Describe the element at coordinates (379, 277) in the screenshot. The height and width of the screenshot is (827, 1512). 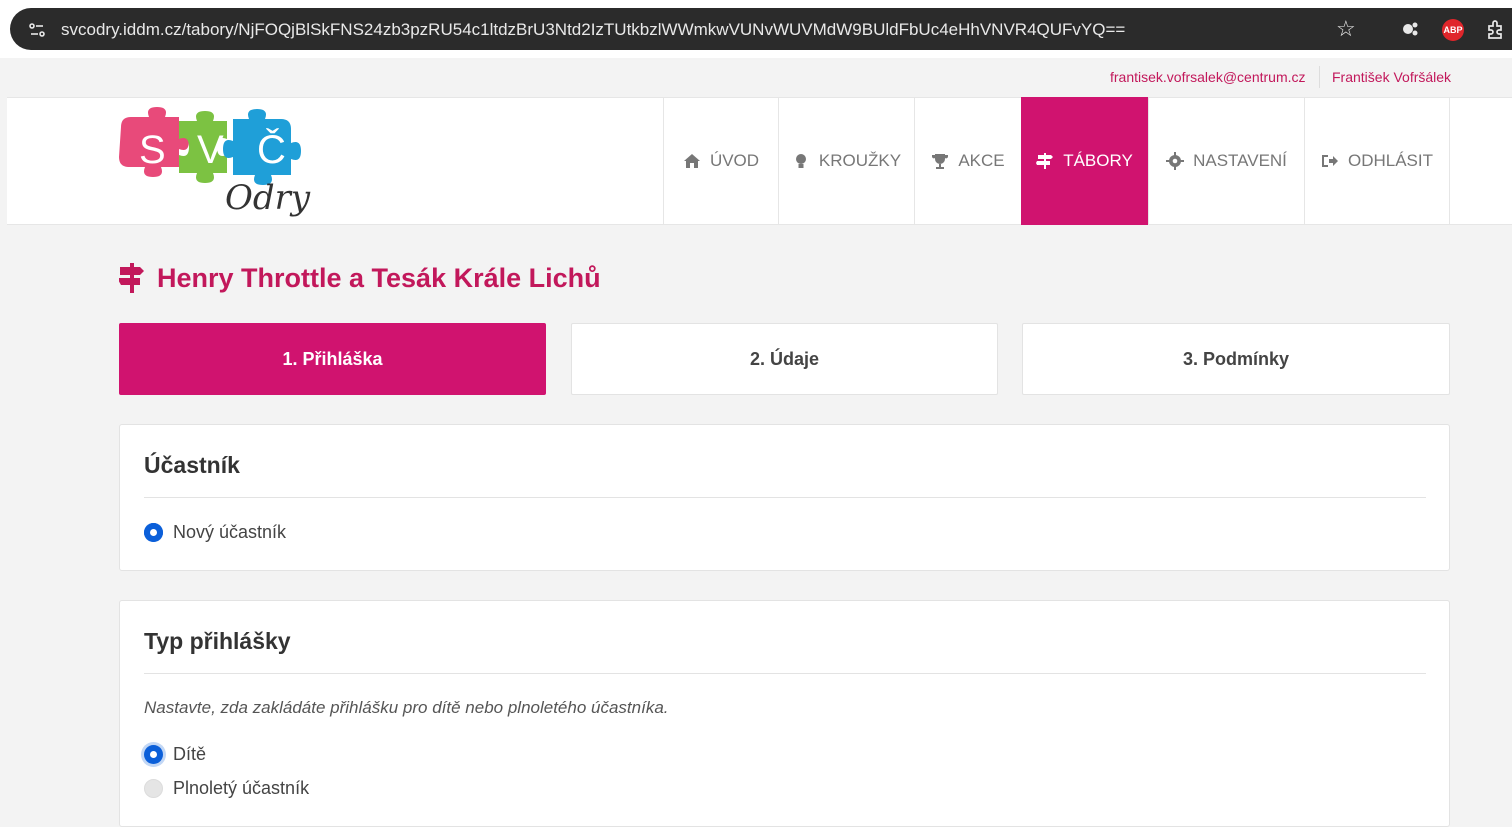
I see `page-title-text: Henry Throttle a Tesák Krále Lichů` at that location.